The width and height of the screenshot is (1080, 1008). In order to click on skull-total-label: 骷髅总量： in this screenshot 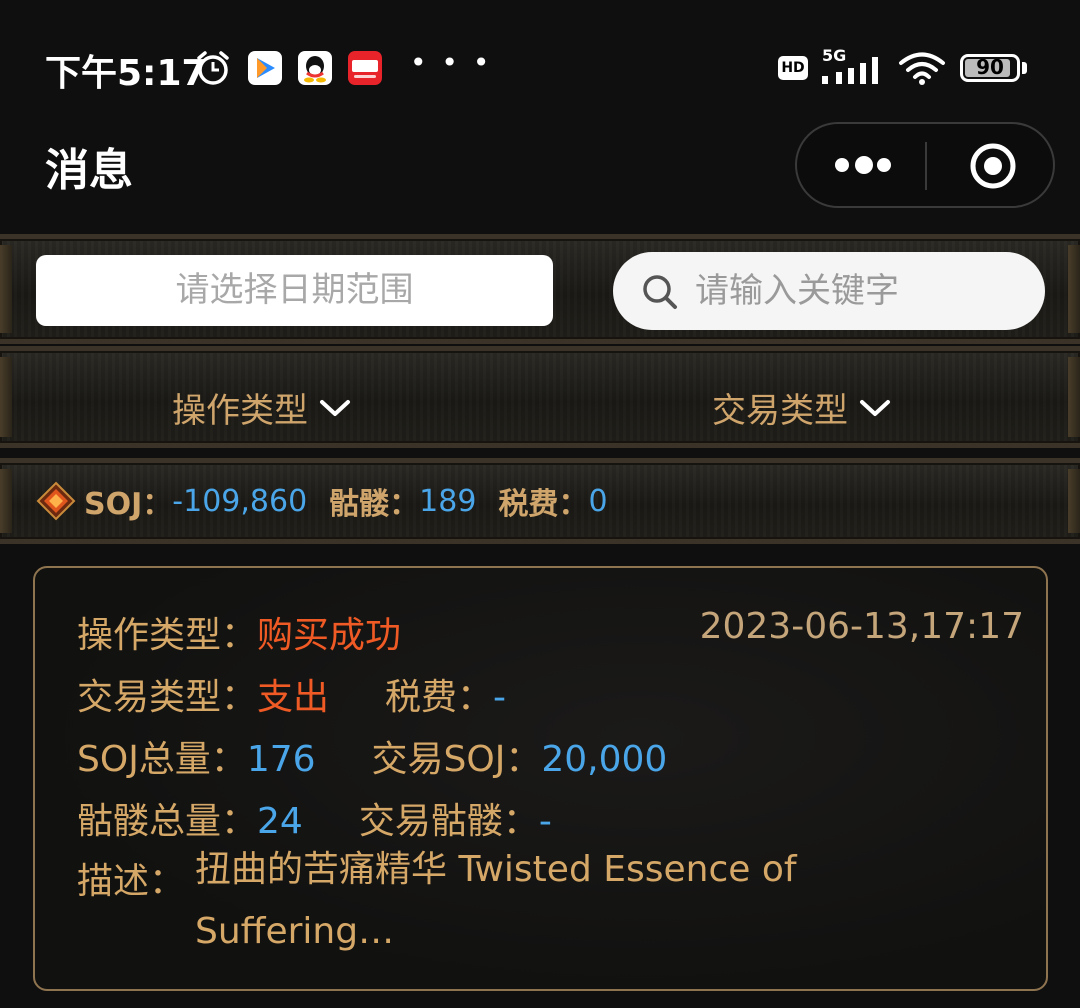, I will do `click(167, 821)`.